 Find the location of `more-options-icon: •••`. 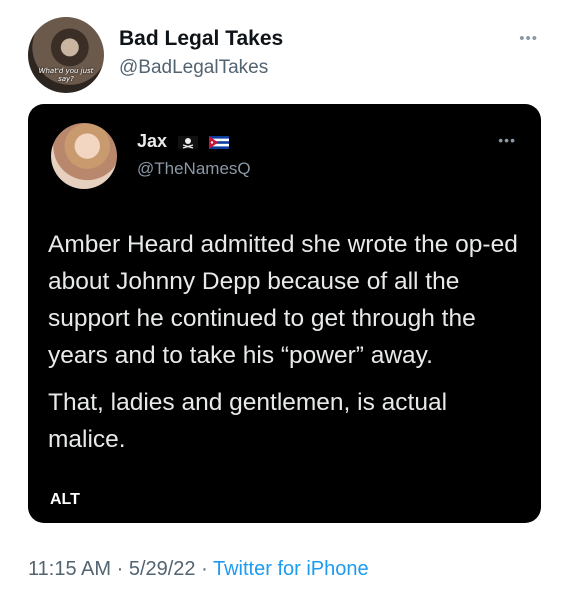

more-options-icon: ••• is located at coordinates (528, 38).